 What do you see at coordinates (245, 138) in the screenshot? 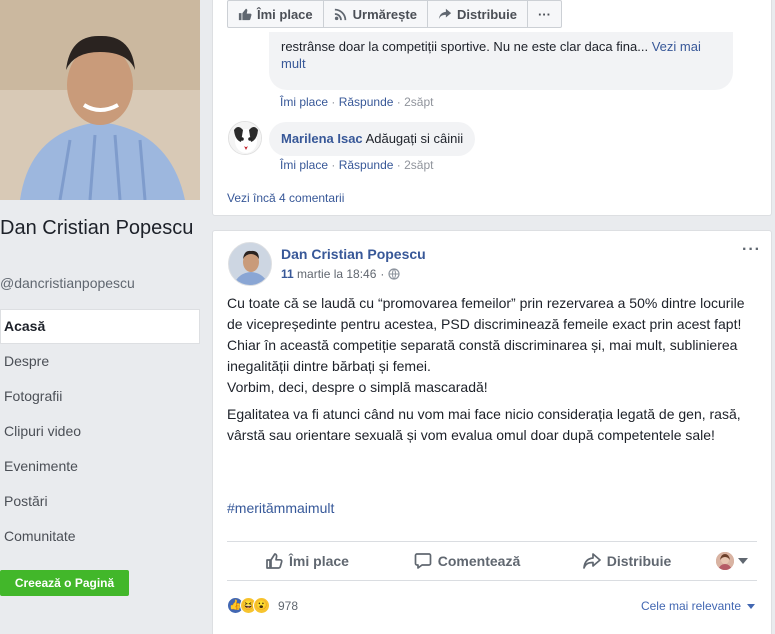
I see `commenter-avatar` at bounding box center [245, 138].